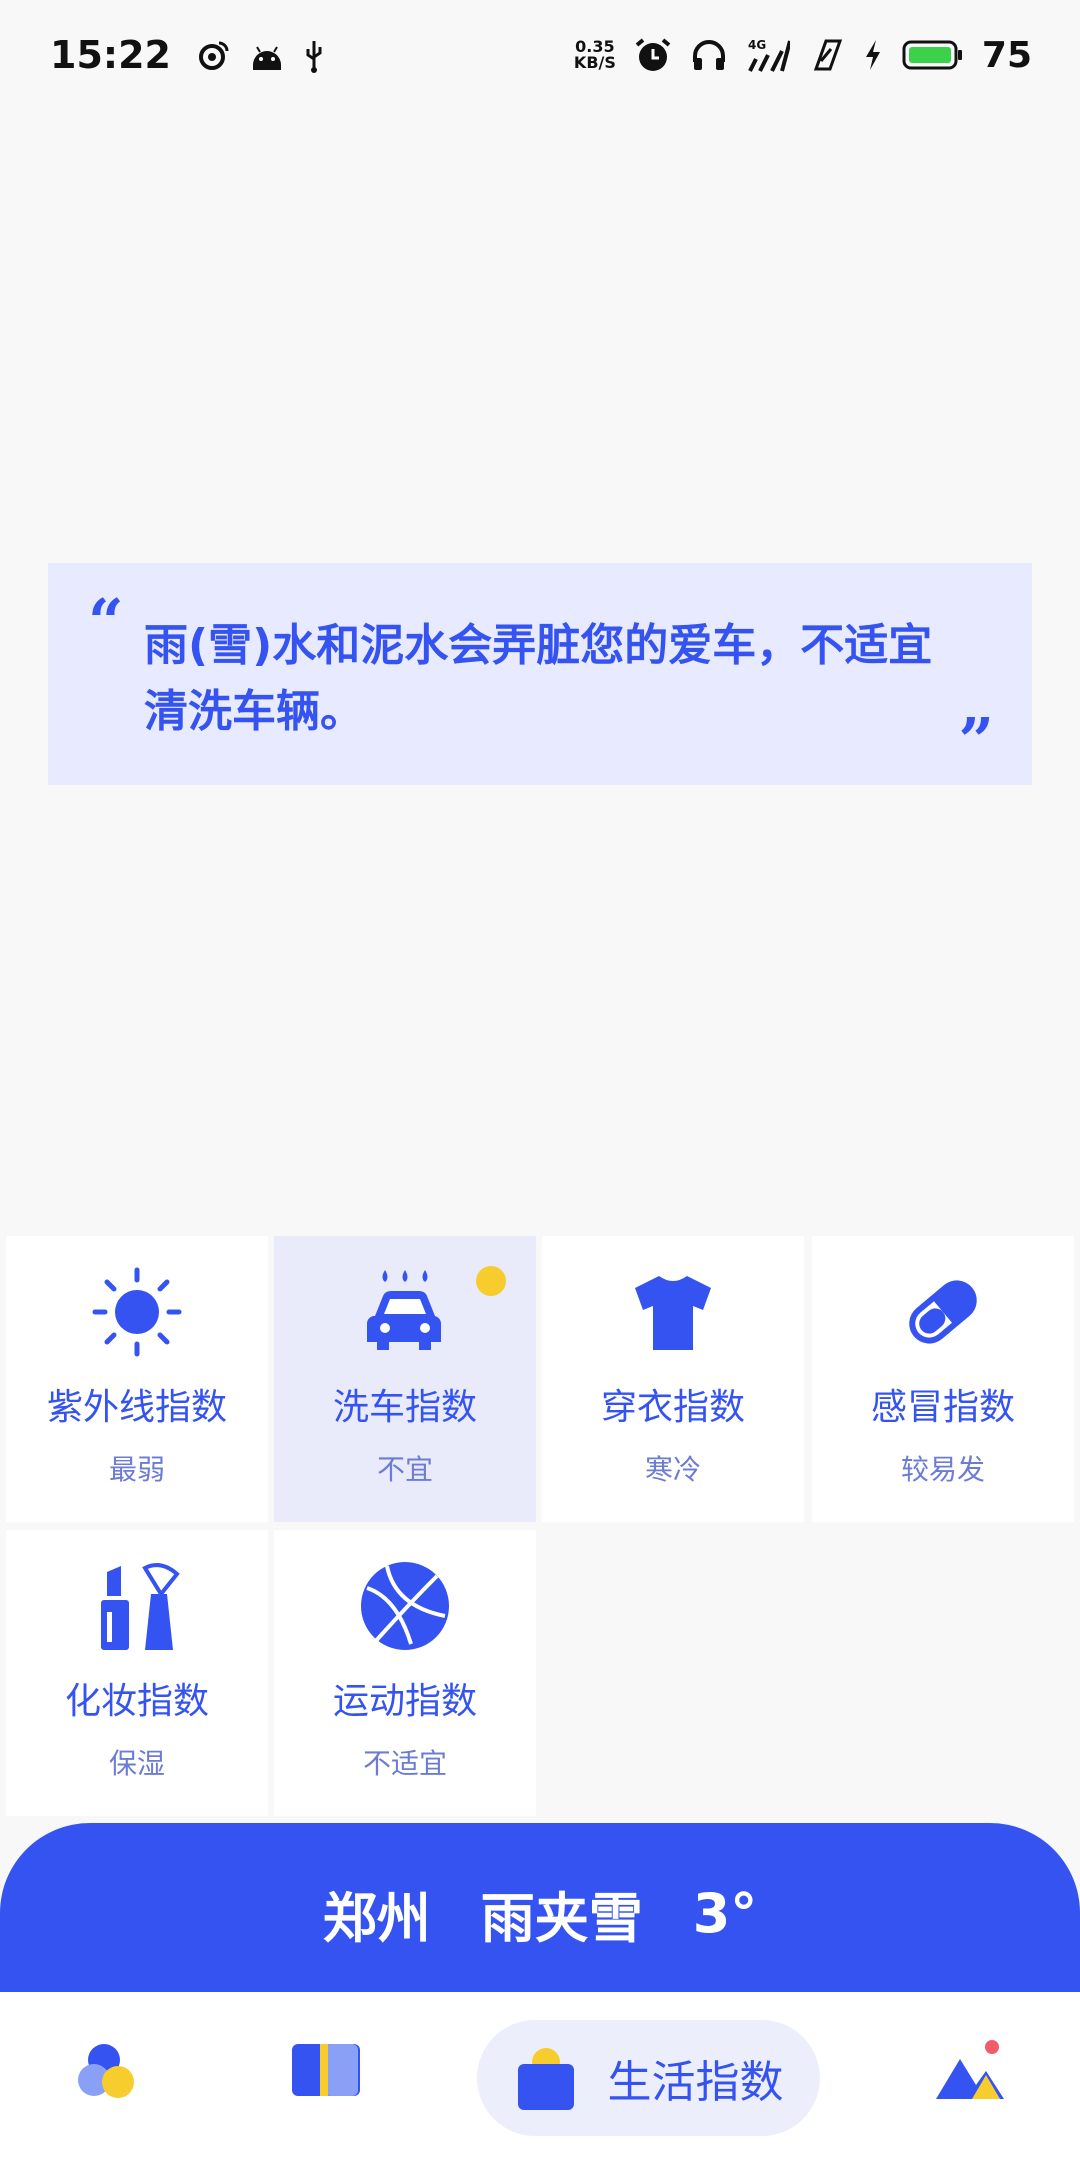 This screenshot has width=1080, height=2160. I want to click on tile-car-wash-index: 洗车指数 不宜, so click(405, 1379).